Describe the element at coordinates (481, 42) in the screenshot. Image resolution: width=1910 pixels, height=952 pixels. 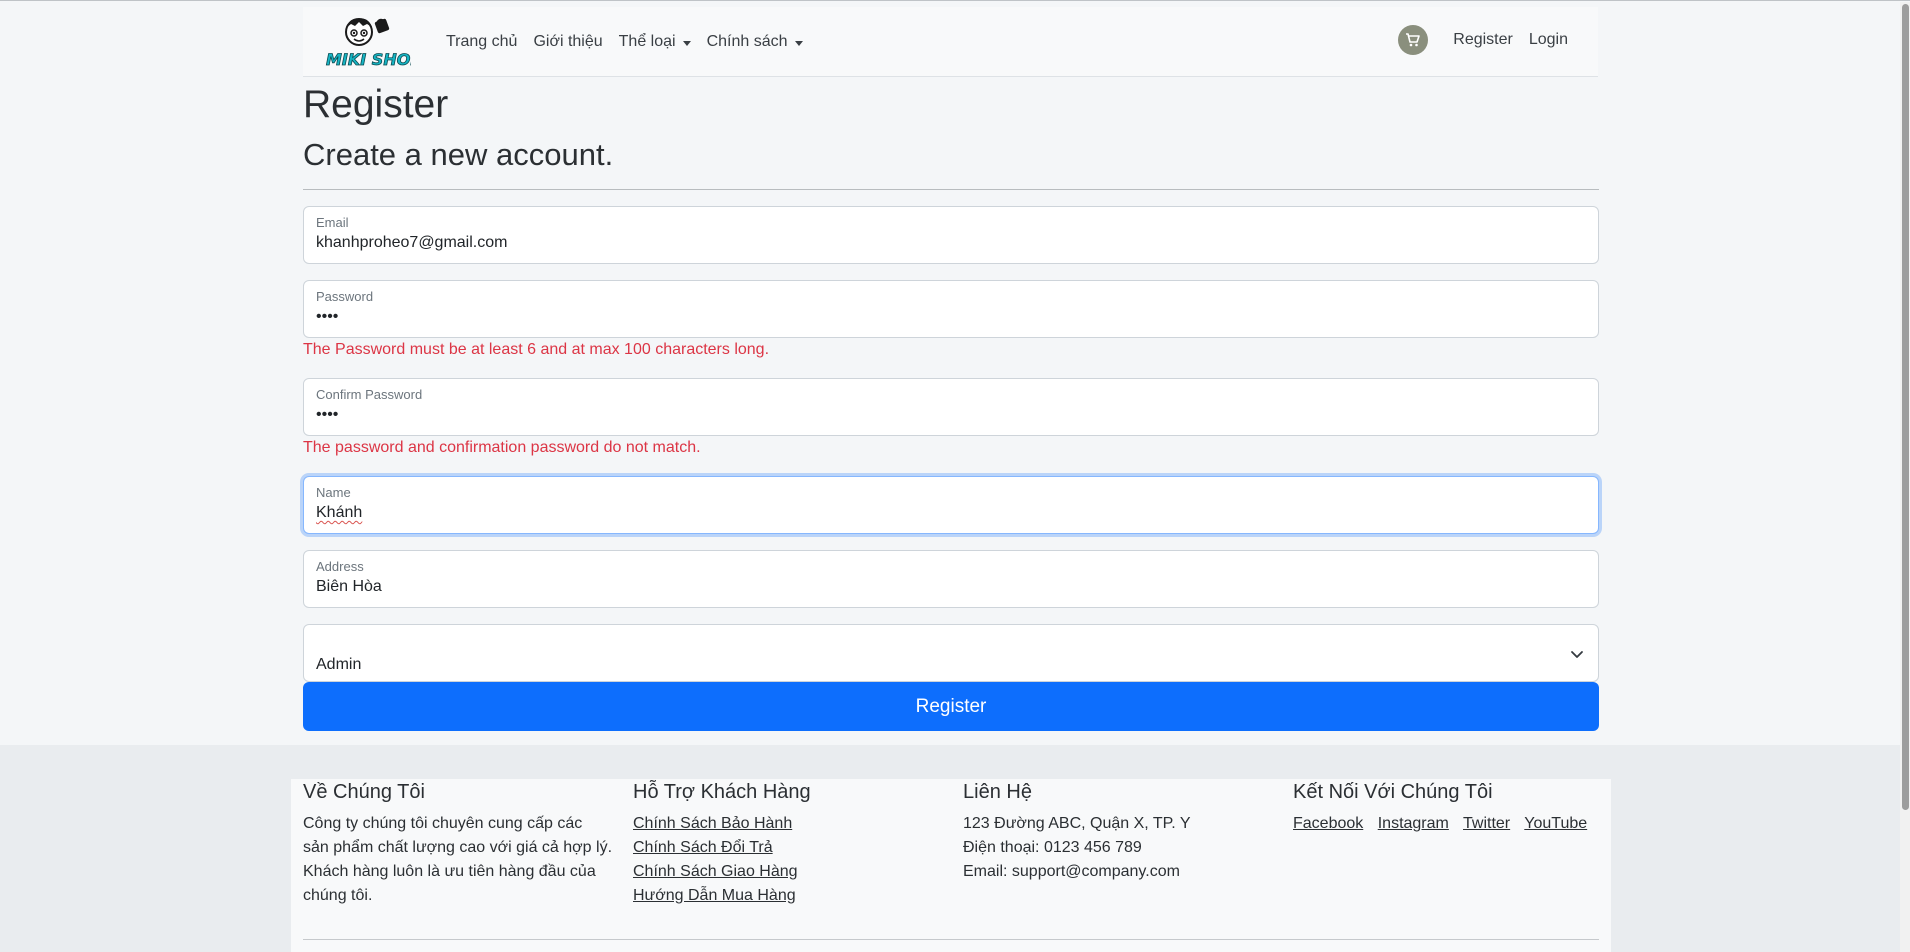
I see `nav-home: Trang chủ` at that location.